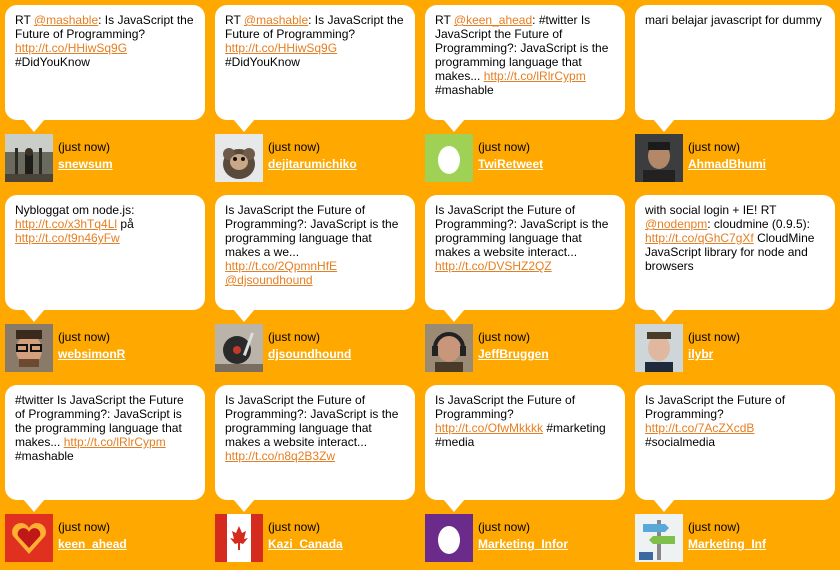  What do you see at coordinates (699, 238) in the screenshot?
I see `tweet-link: http://t.co/qGhC7gXf` at bounding box center [699, 238].